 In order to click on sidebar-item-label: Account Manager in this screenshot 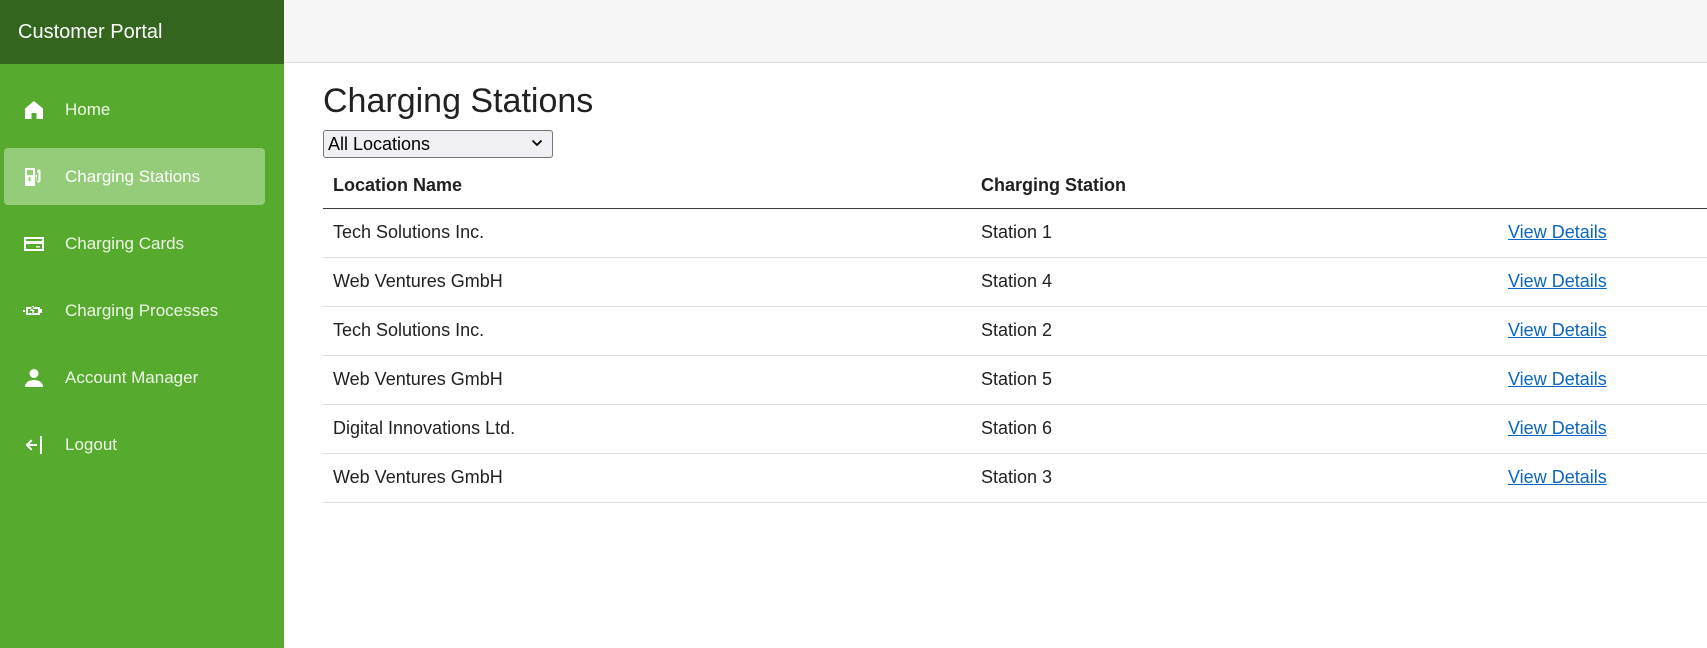, I will do `click(132, 377)`.